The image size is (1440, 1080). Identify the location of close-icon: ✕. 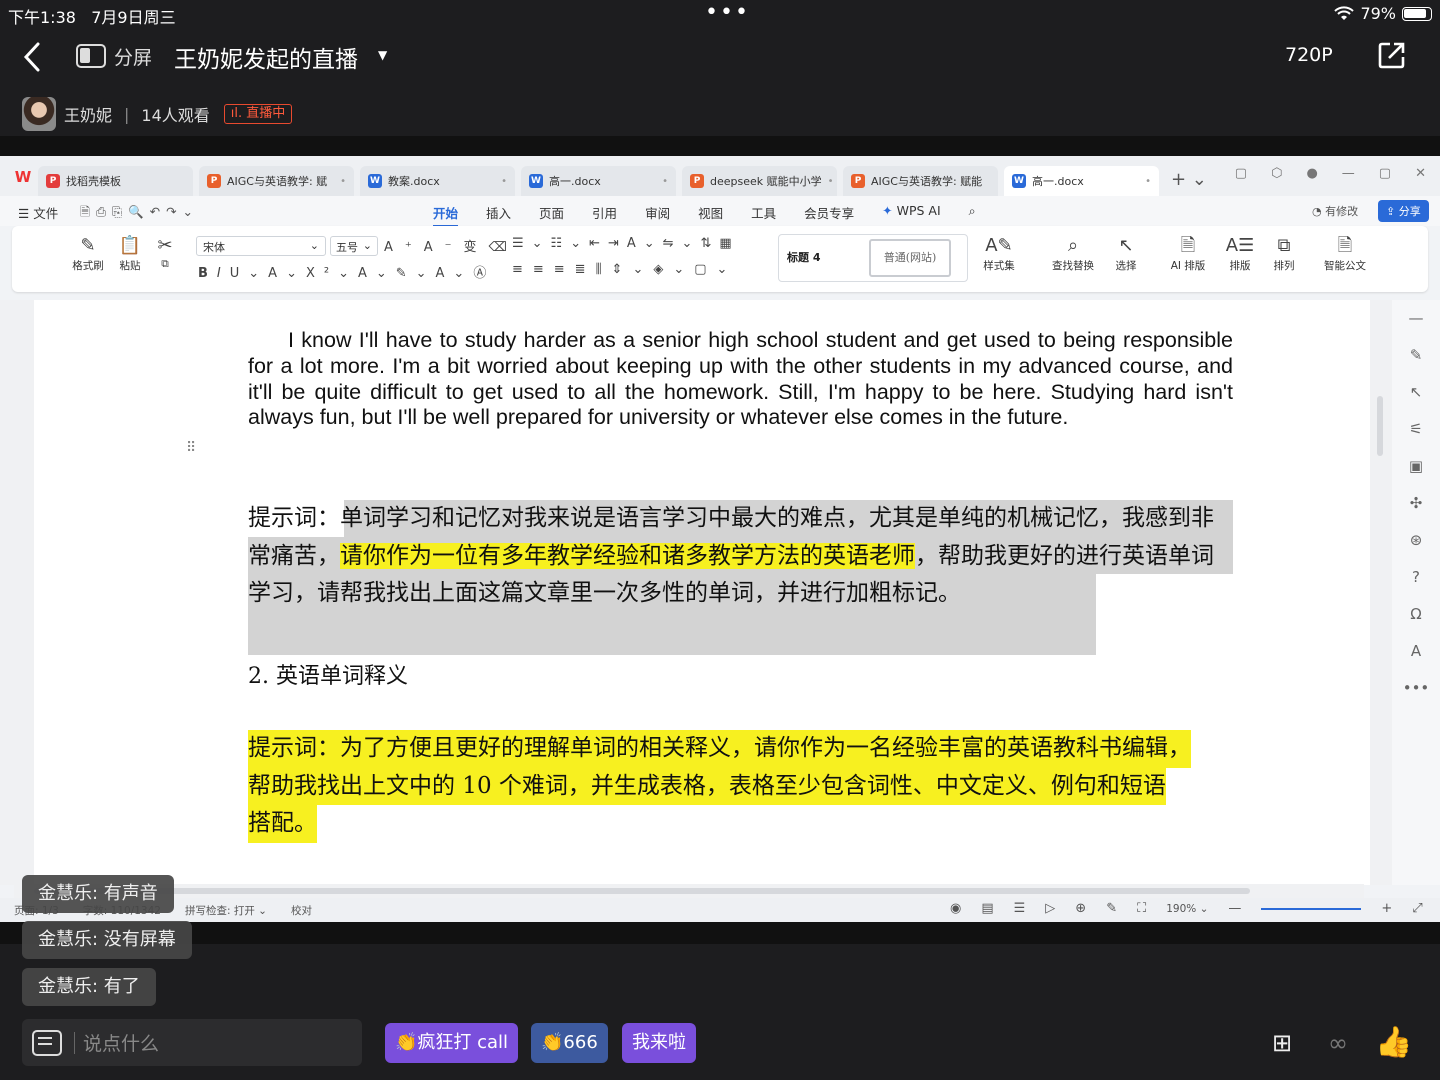
(1420, 173).